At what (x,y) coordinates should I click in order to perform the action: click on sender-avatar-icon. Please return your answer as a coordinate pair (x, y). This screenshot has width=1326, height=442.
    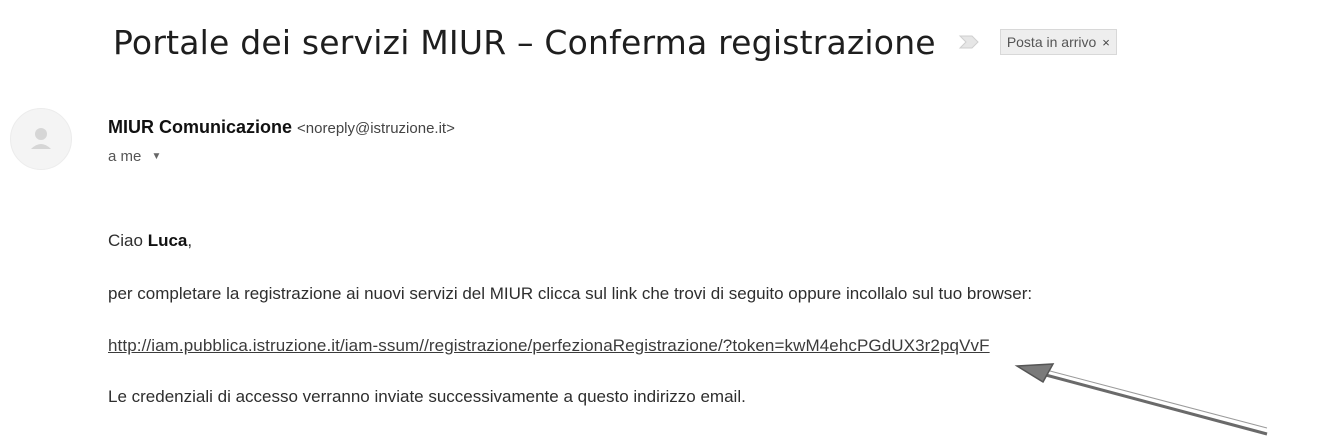
    Looking at the image, I should click on (41, 139).